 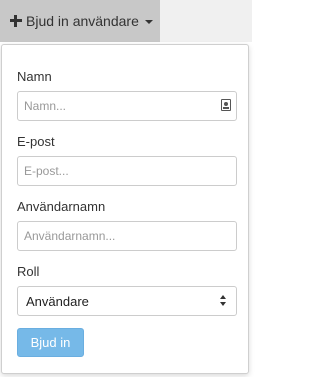 What do you see at coordinates (28, 271) in the screenshot?
I see `role-label: Roll` at bounding box center [28, 271].